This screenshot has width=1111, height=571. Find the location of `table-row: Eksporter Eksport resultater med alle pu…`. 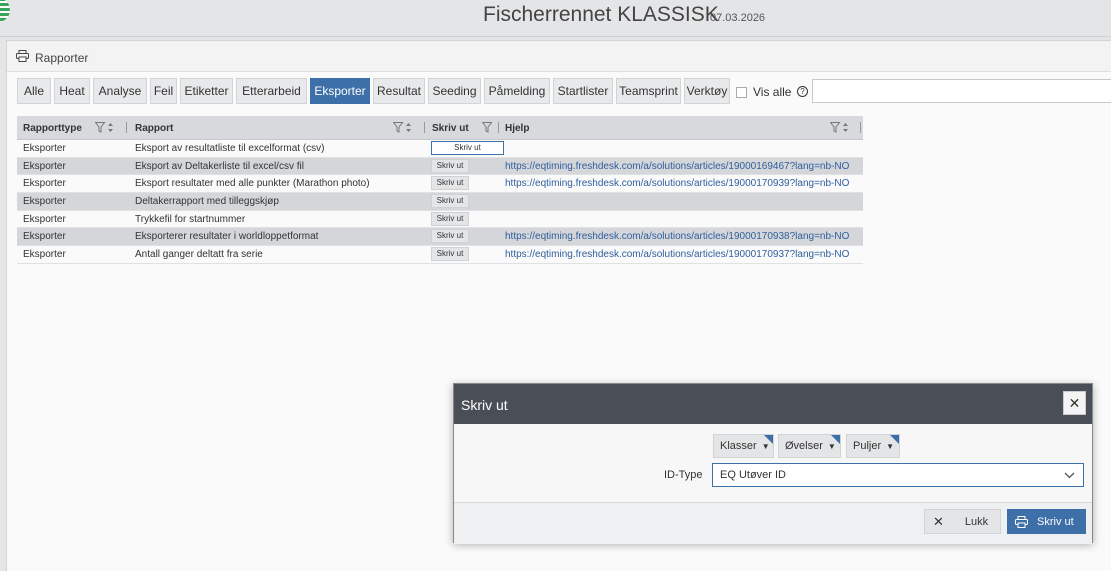

table-row: Eksporter Eksport resultater med alle pu… is located at coordinates (440, 184).